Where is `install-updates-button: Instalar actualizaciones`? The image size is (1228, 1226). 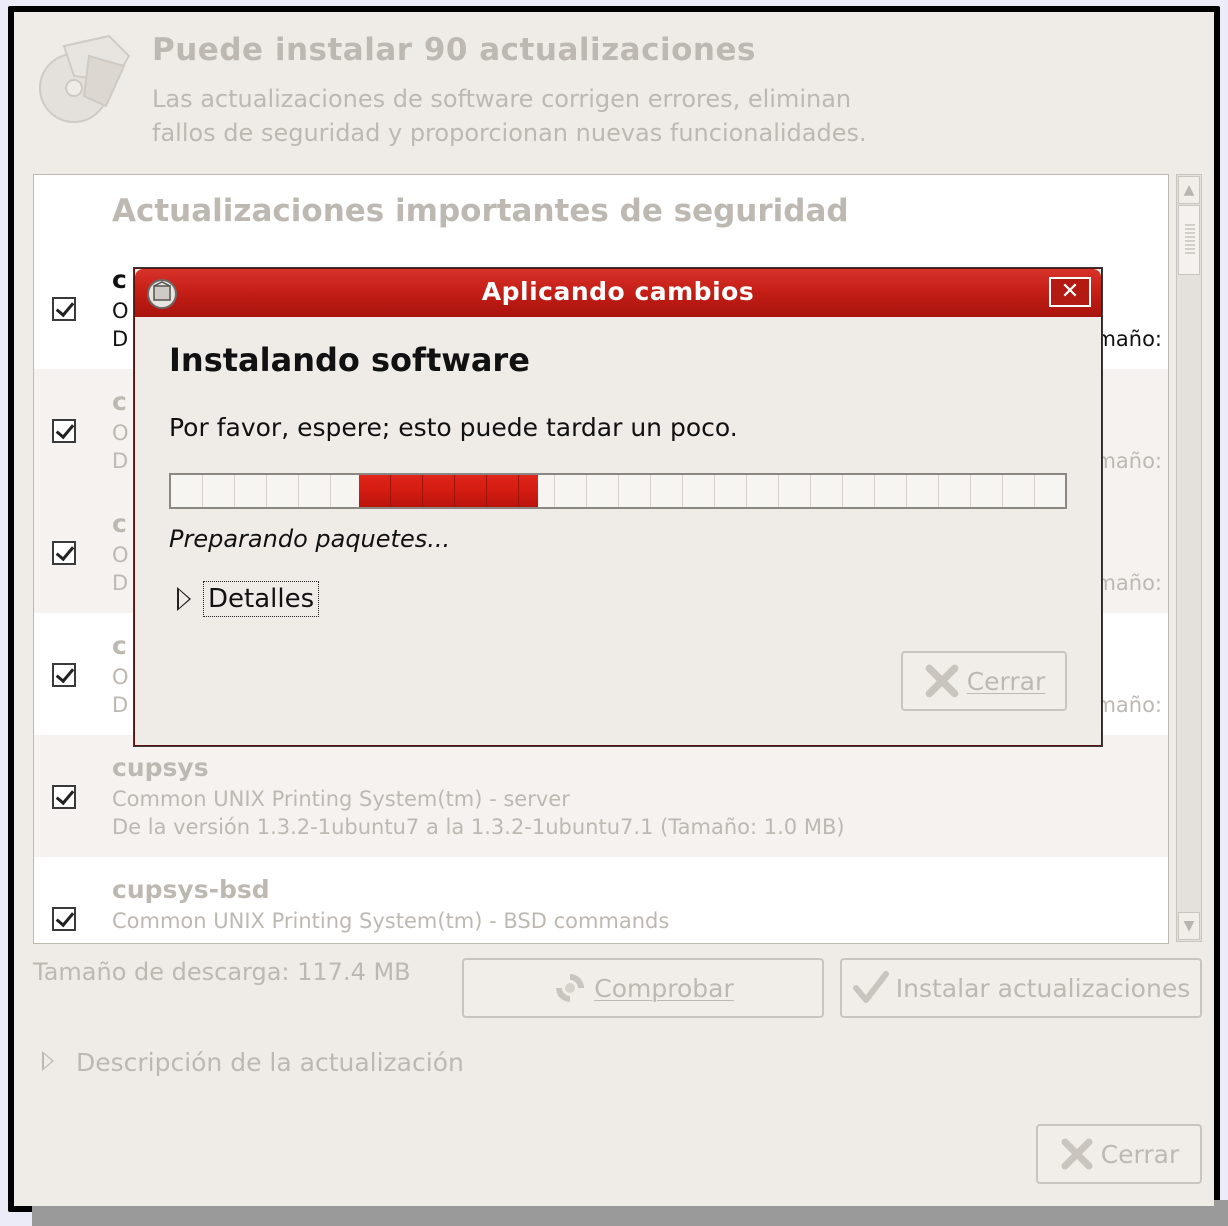
install-updates-button: Instalar actualizaciones is located at coordinates (1021, 988).